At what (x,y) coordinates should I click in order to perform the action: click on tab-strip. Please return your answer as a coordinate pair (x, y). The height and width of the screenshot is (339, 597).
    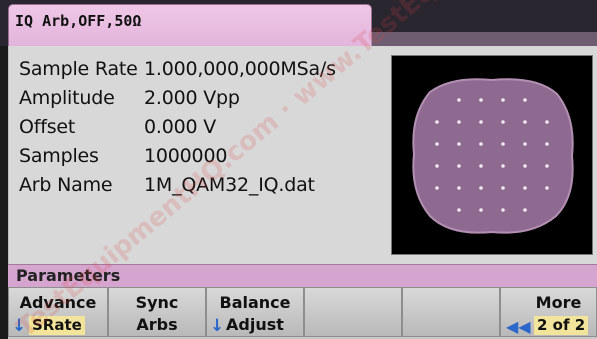
    Looking at the image, I should click on (483, 39).